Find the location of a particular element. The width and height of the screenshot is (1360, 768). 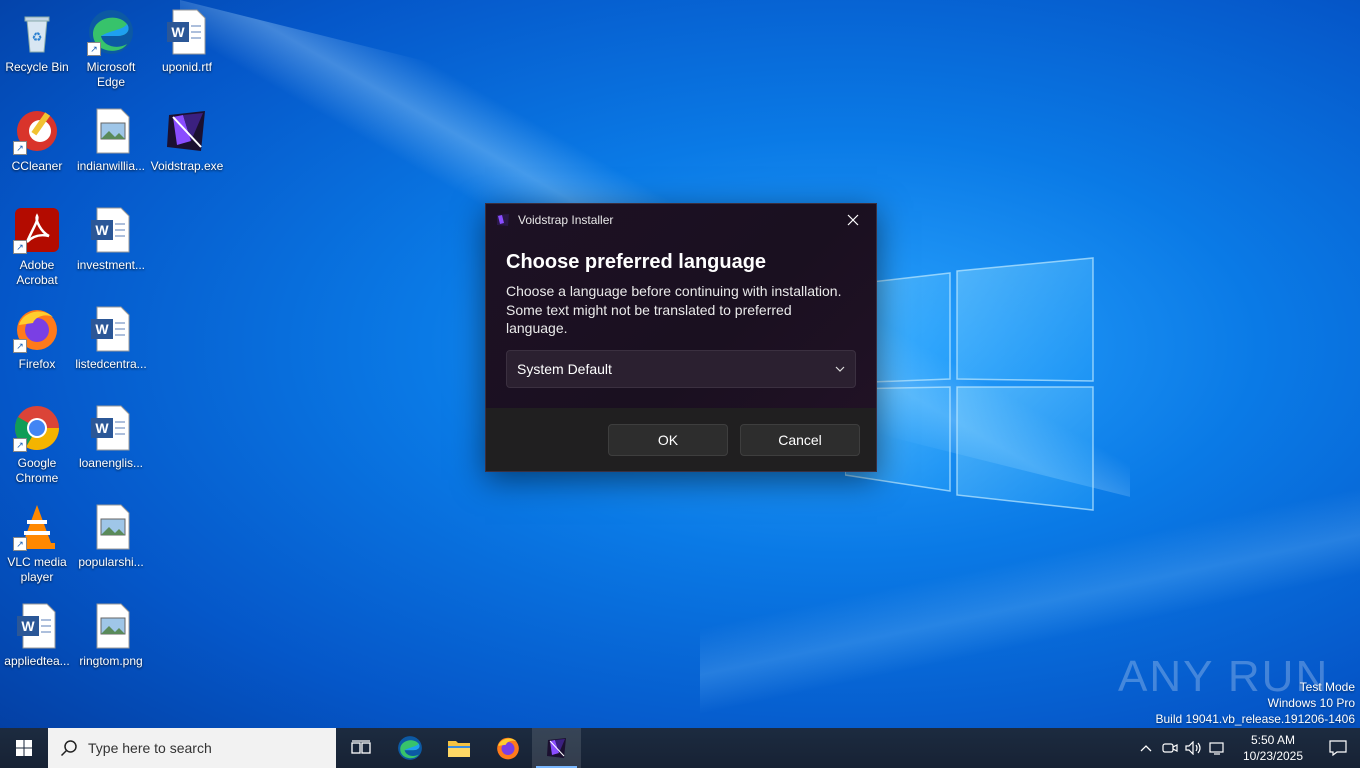

close-button is located at coordinates (853, 220).